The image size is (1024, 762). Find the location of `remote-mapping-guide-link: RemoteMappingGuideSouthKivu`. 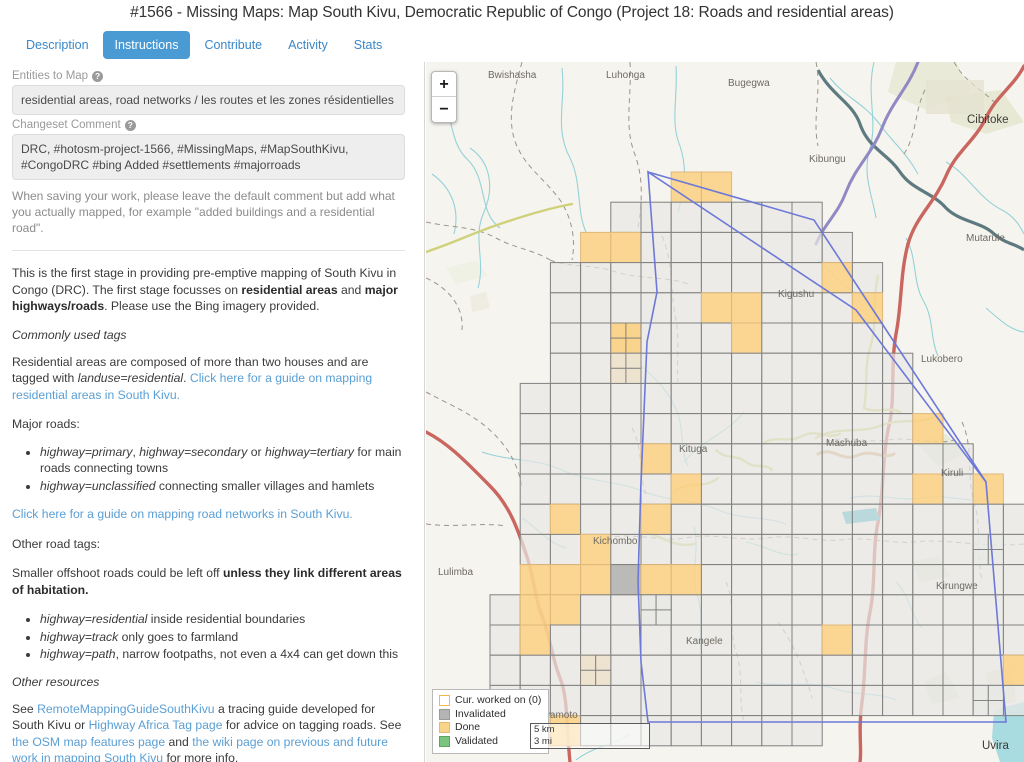

remote-mapping-guide-link: RemoteMappingGuideSouthKivu is located at coordinates (126, 709).